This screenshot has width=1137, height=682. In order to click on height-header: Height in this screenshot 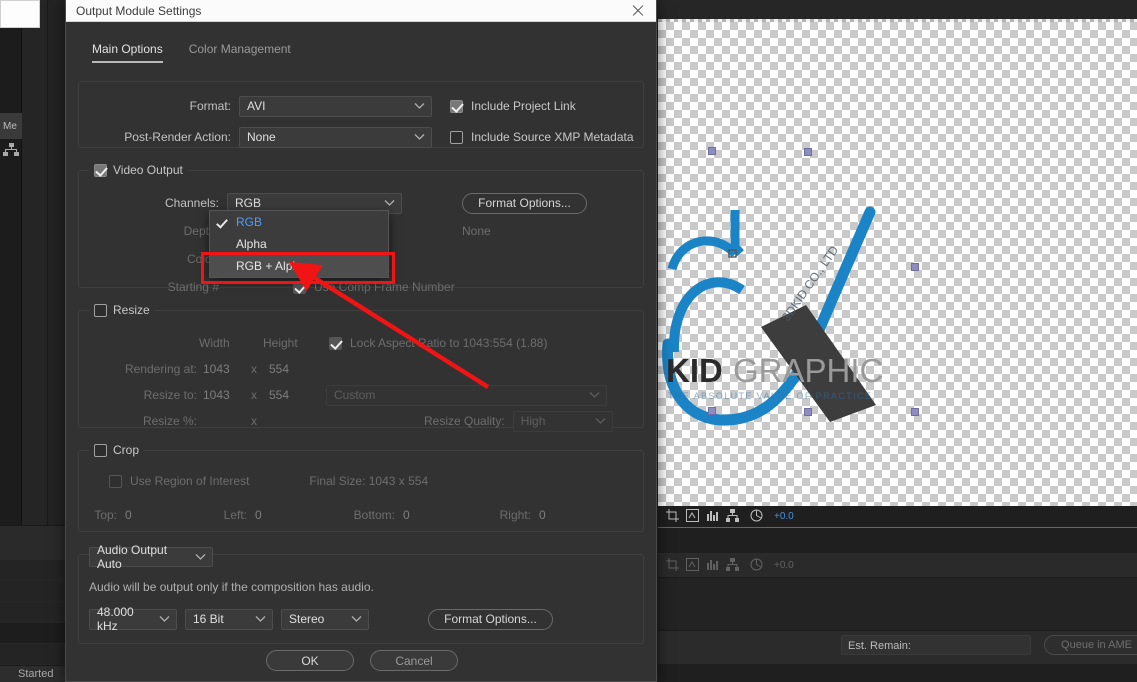, I will do `click(280, 343)`.